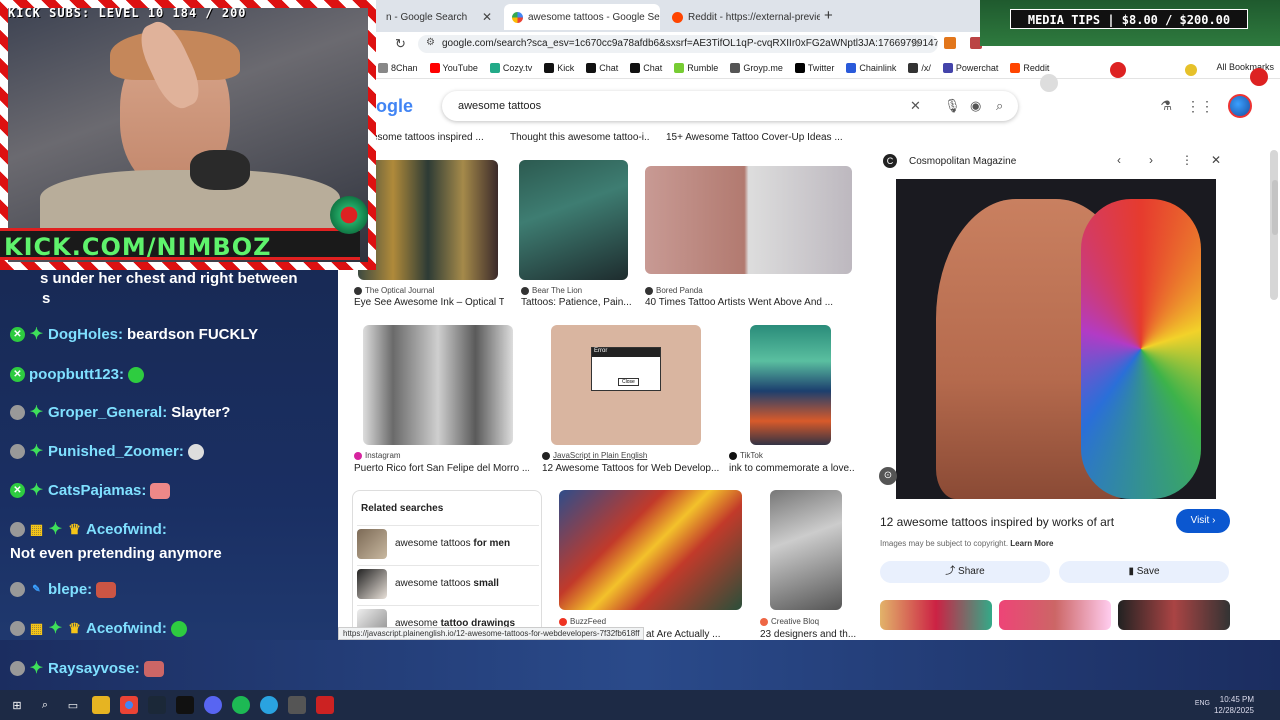 This screenshot has width=1280, height=720. Describe the element at coordinates (730, 106) in the screenshot. I see `search-box: awesome tattoos ✕ 🎙 ◉ ⌕` at that location.